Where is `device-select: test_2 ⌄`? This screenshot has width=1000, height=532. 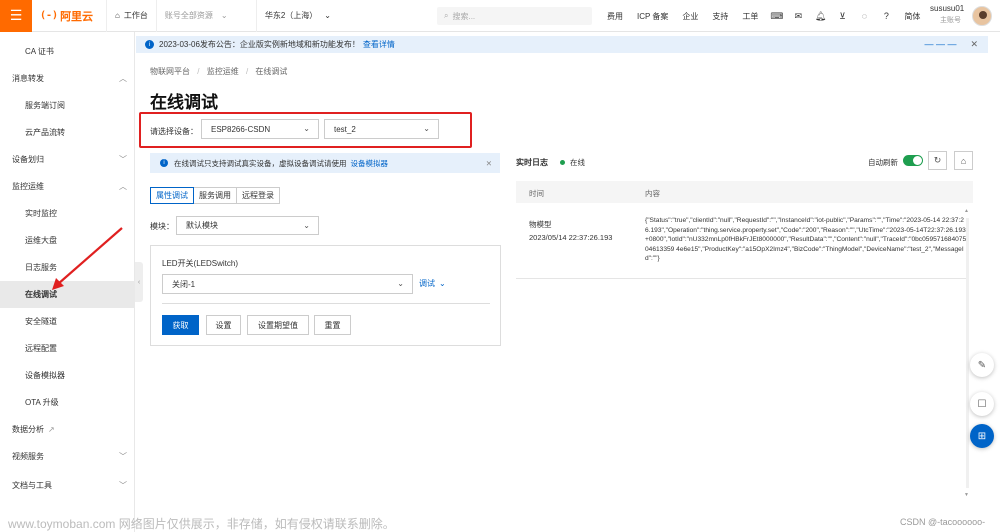
device-select: test_2 ⌄ is located at coordinates (381, 129).